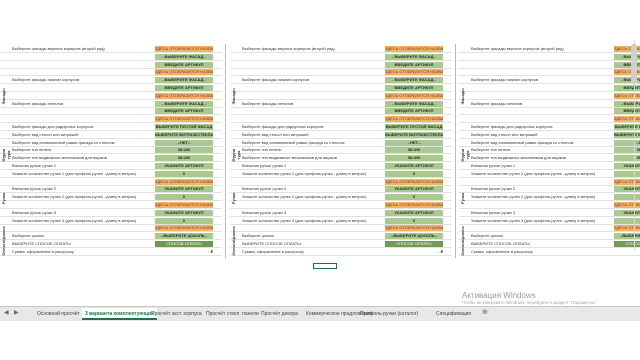 This screenshot has width=640, height=360. I want to click on input-cell: ВЫБЕРИТЕ ВИТРАЖ/СТЕКЛА, so click(184, 134).